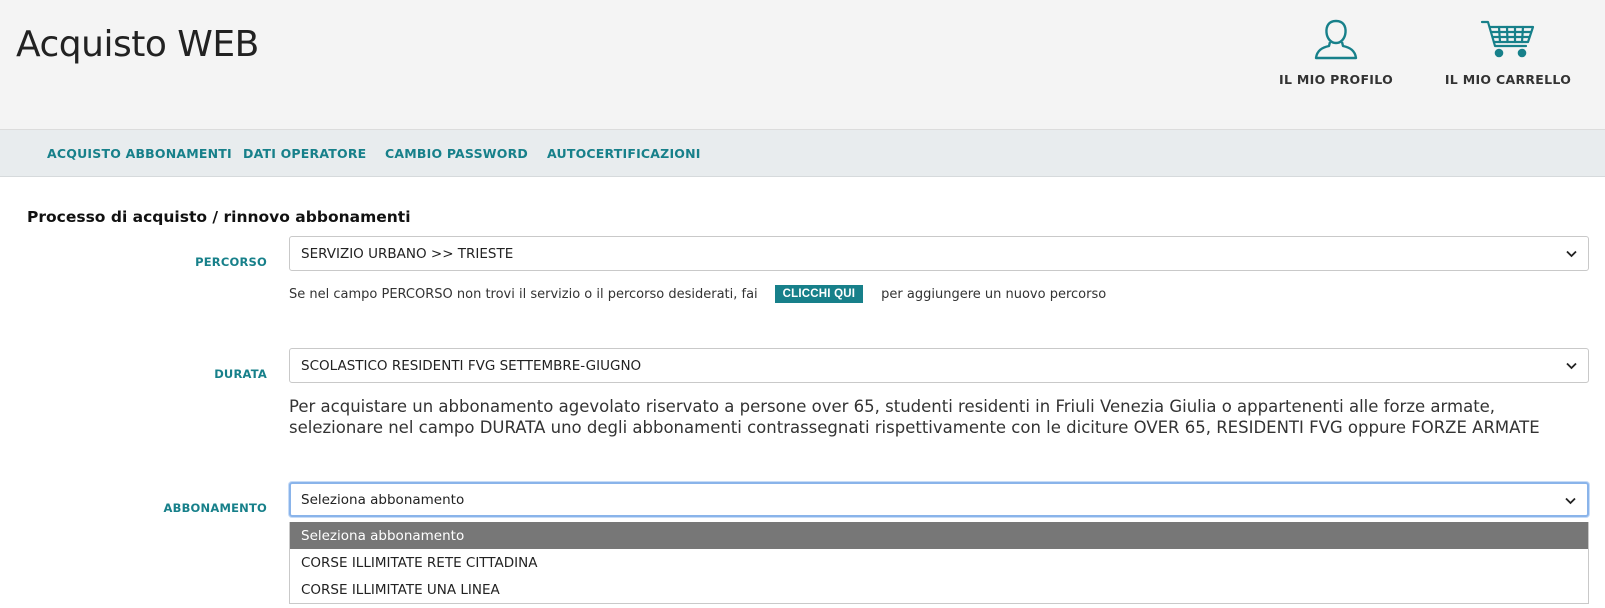  Describe the element at coordinates (1336, 39) in the screenshot. I see `user-icon` at that location.